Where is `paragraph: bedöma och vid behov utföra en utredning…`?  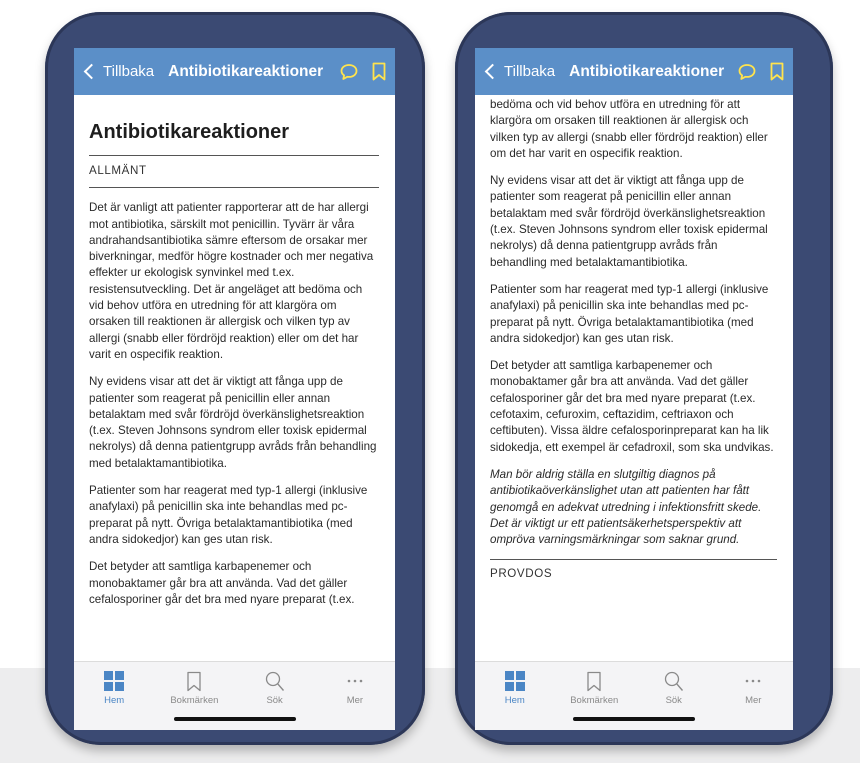 paragraph: bedöma och vid behov utföra en utredning… is located at coordinates (629, 129).